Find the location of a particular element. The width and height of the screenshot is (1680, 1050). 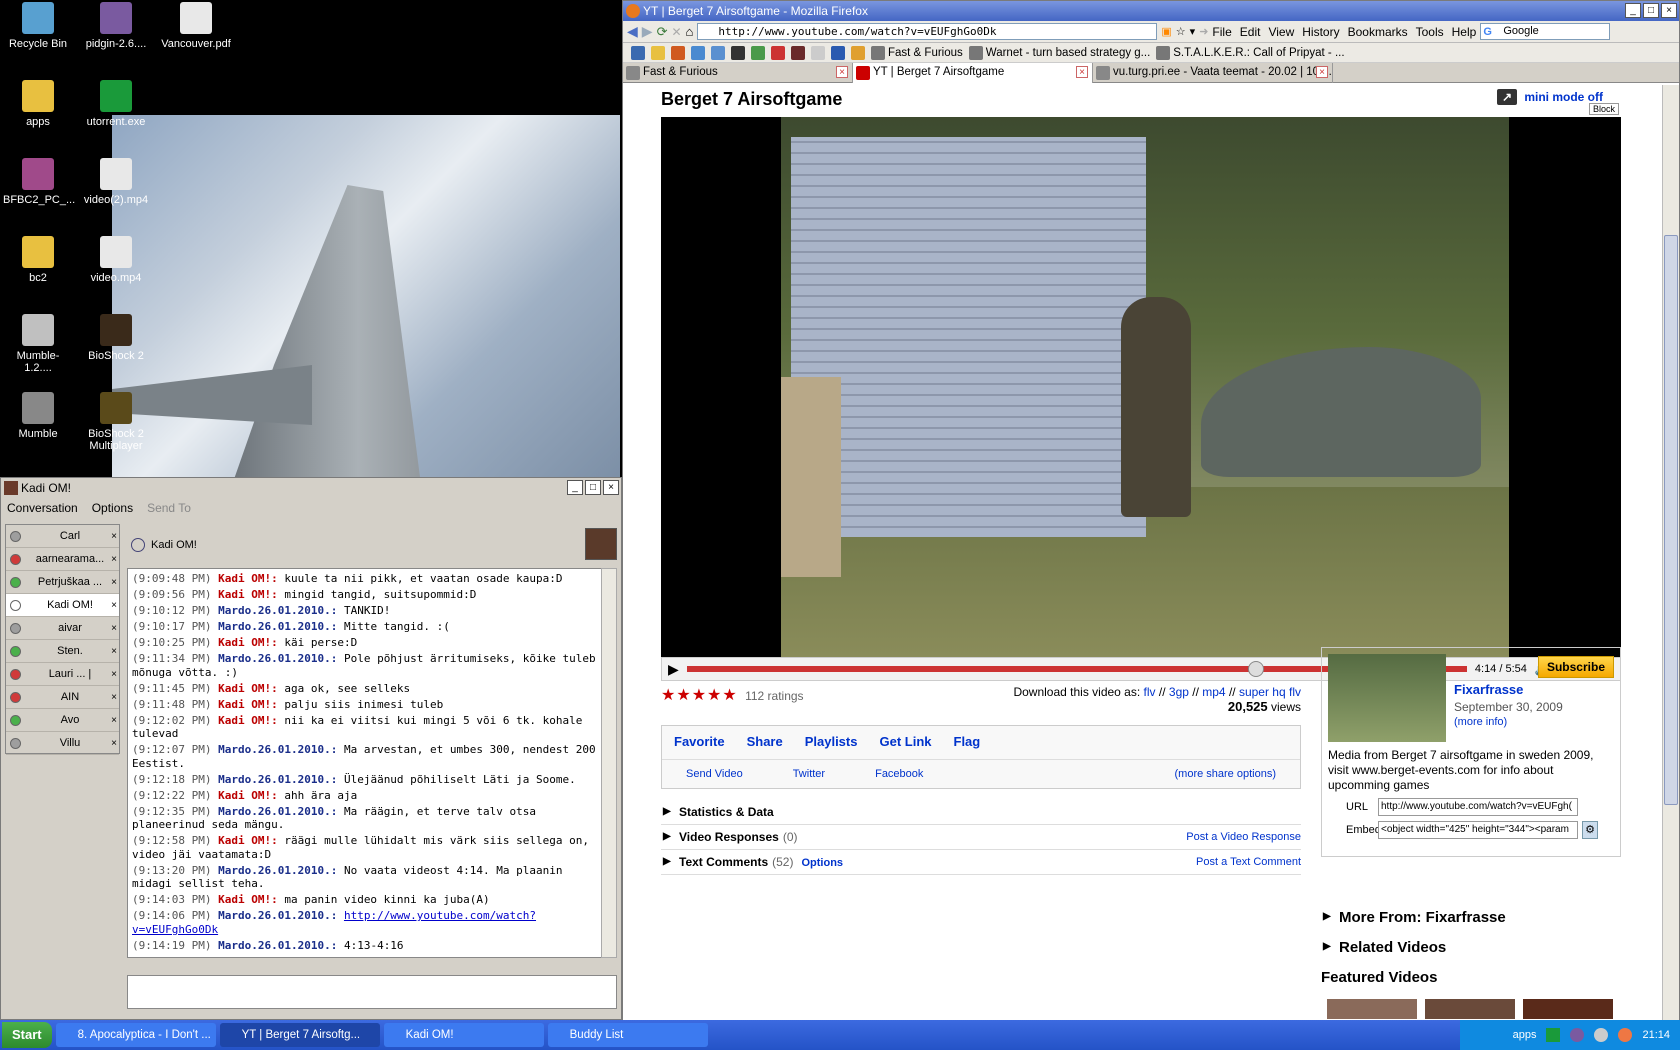

buddy-tab: Carl × is located at coordinates (62, 536).